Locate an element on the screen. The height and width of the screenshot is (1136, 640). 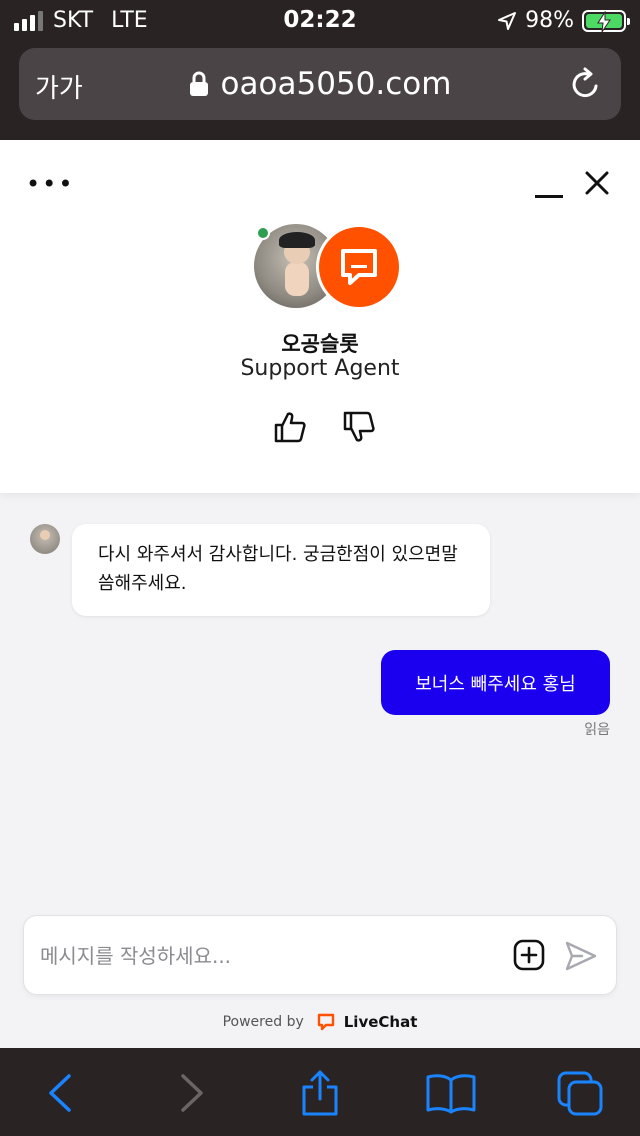
message-avatar is located at coordinates (45, 539).